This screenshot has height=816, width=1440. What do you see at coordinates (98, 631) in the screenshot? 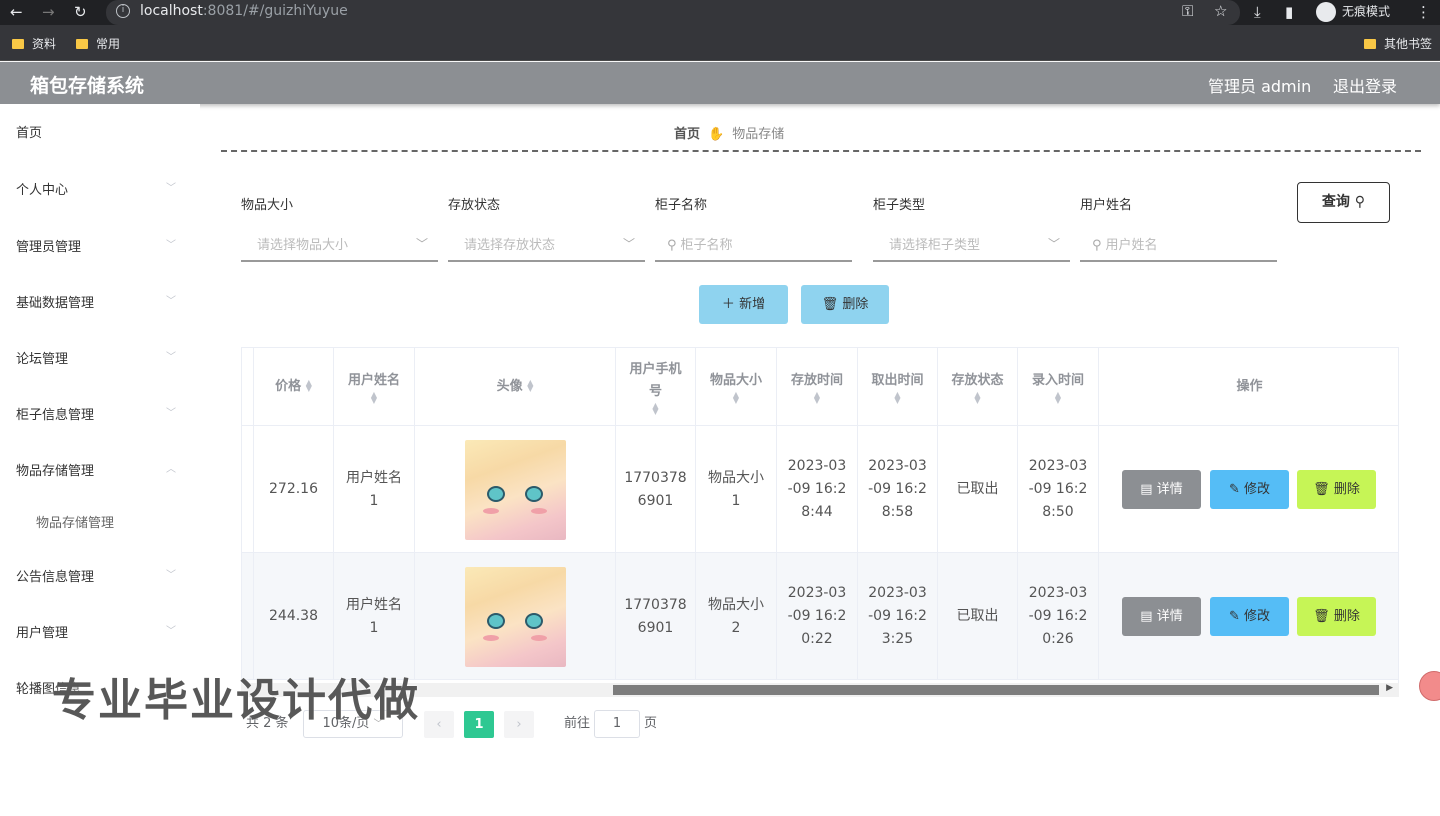
I see `sidebar-item-users: 用户管理 ﹀` at bounding box center [98, 631].